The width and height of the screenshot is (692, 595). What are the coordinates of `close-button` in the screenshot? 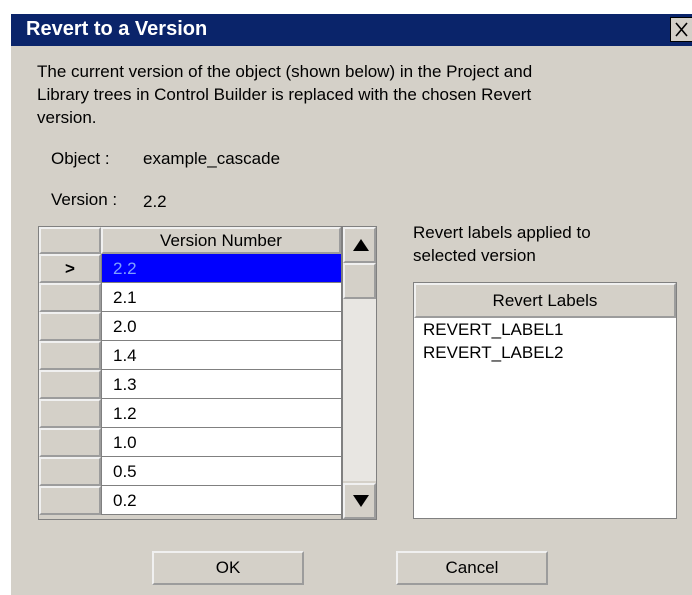 It's located at (681, 29).